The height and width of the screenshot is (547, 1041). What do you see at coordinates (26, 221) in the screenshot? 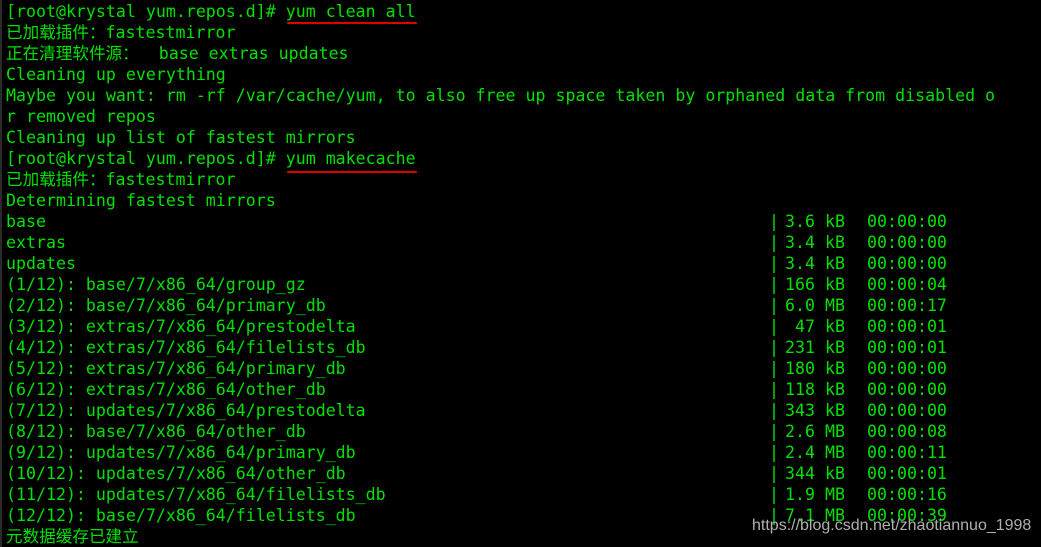
I see `repo-name: base` at bounding box center [26, 221].